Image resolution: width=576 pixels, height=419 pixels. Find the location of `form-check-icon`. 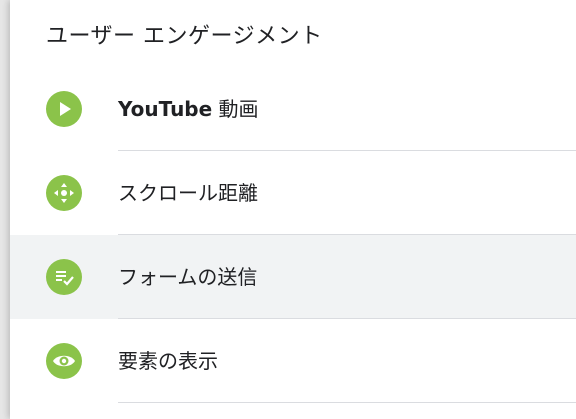

form-check-icon is located at coordinates (64, 277).